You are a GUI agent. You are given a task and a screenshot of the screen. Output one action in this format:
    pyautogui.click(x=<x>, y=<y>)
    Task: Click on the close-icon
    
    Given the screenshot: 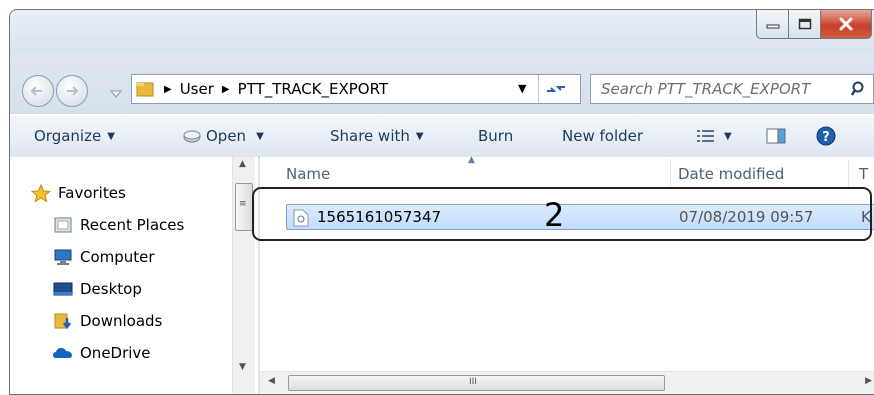 What is the action you would take?
    pyautogui.click(x=846, y=24)
    